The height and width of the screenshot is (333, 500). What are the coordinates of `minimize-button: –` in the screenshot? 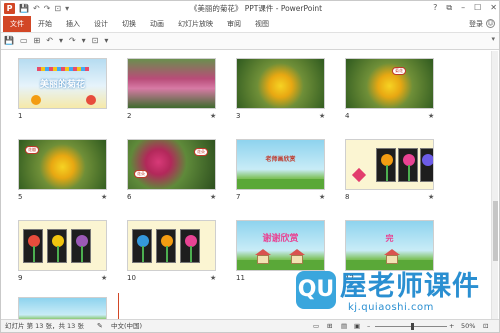 It's located at (463, 8).